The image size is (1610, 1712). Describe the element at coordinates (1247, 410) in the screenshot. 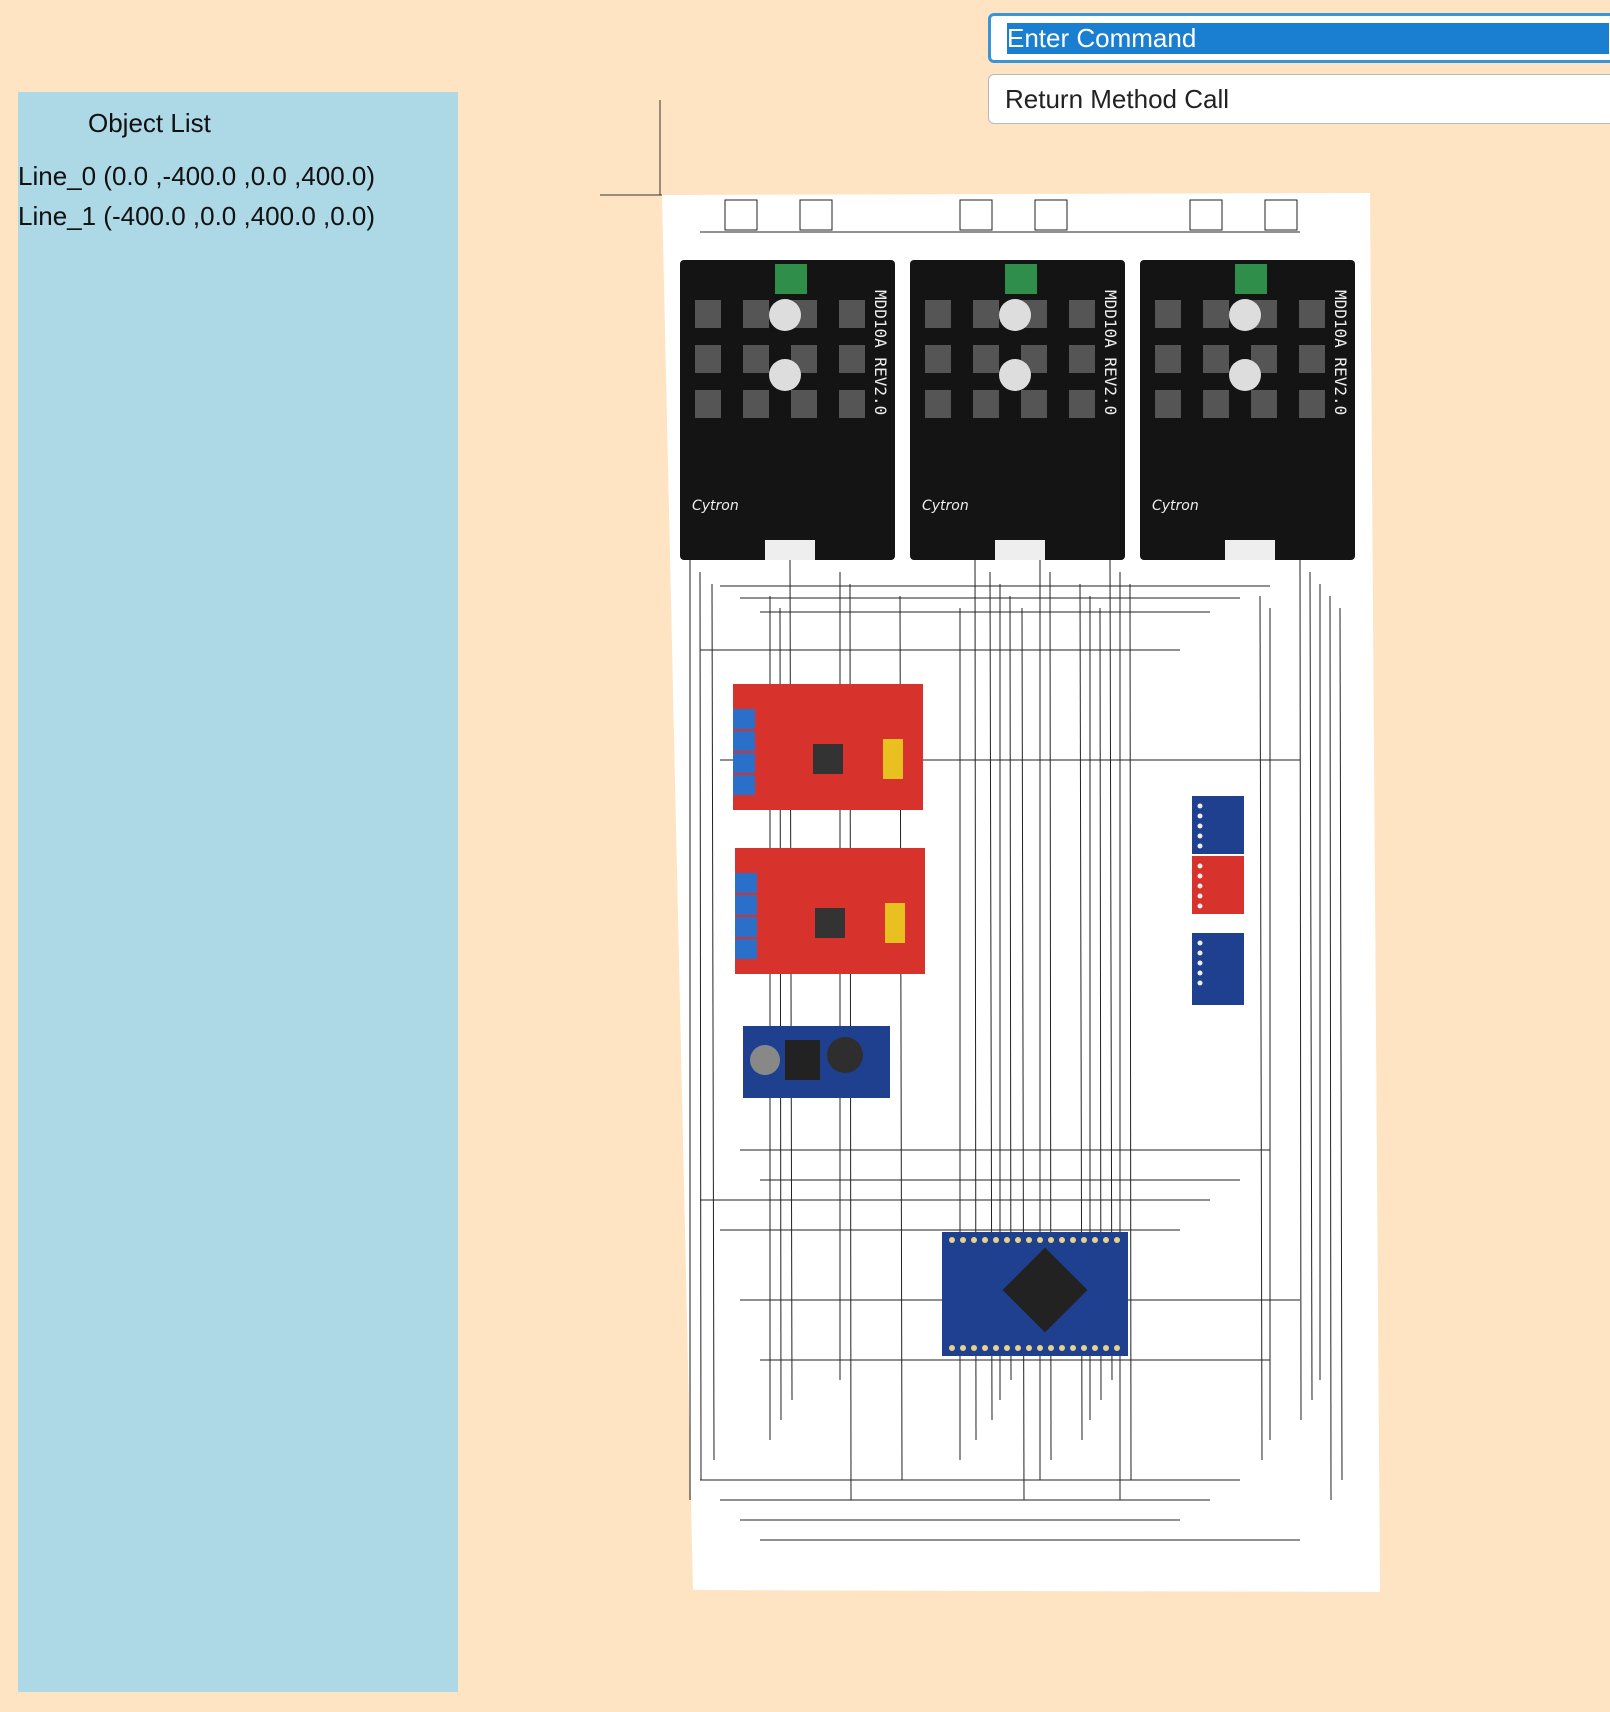

I see `motor-driver-3: MDD10A REV2.0 Cytron` at that location.